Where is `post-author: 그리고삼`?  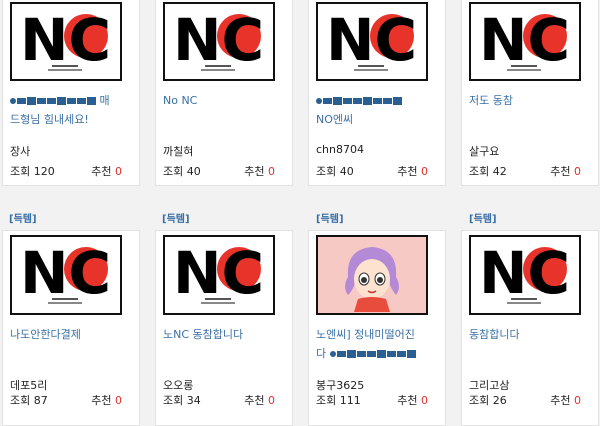
post-author: 그리고삼 is located at coordinates (489, 385).